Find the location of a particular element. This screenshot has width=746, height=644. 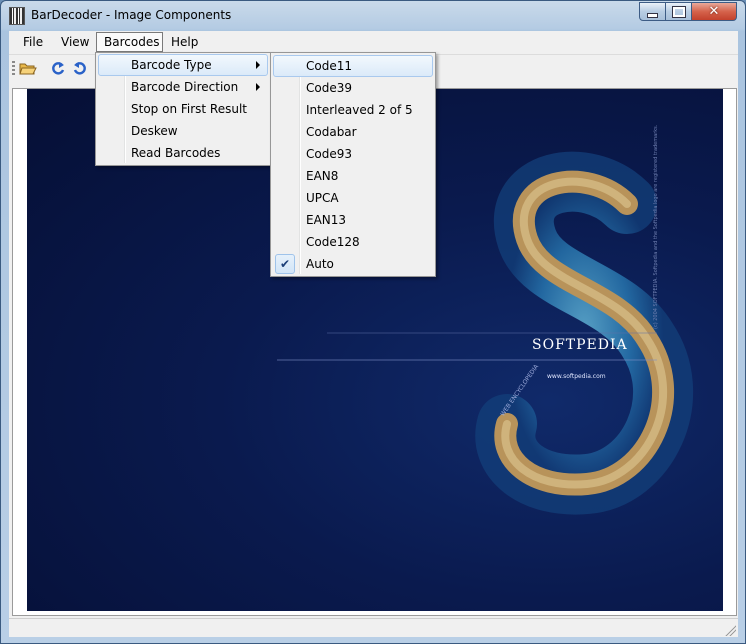

menu-item-label: Barcode Type is located at coordinates (171, 65).